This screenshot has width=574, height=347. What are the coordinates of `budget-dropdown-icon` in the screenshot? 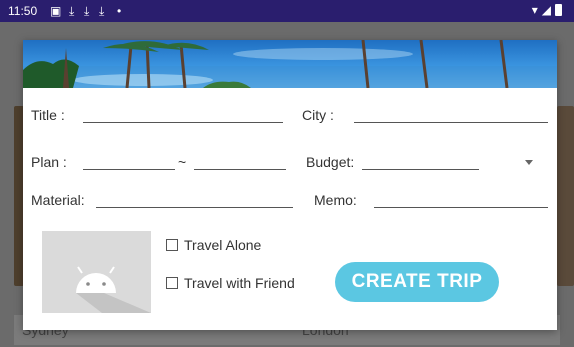 It's located at (529, 162).